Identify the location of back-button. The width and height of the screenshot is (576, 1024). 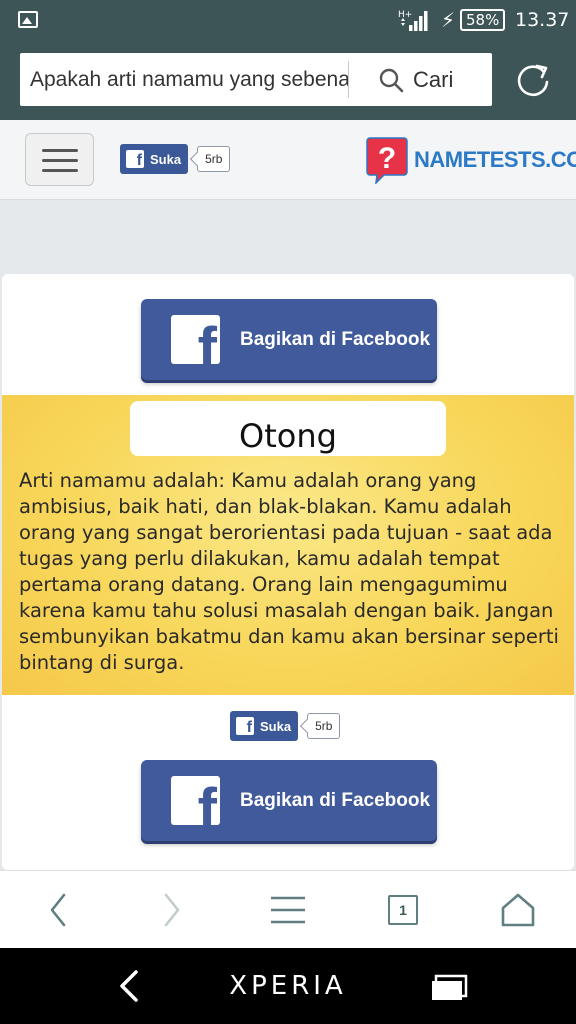
(58, 910).